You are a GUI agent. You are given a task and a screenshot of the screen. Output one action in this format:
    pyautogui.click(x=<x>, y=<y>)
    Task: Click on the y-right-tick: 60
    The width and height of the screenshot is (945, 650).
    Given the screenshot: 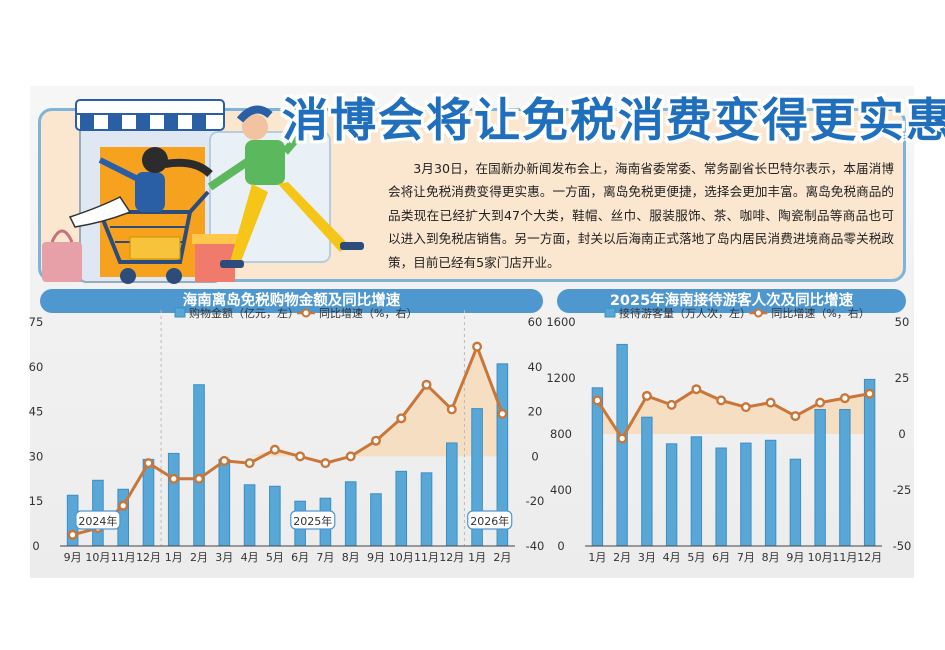 What is the action you would take?
    pyautogui.click(x=535, y=322)
    